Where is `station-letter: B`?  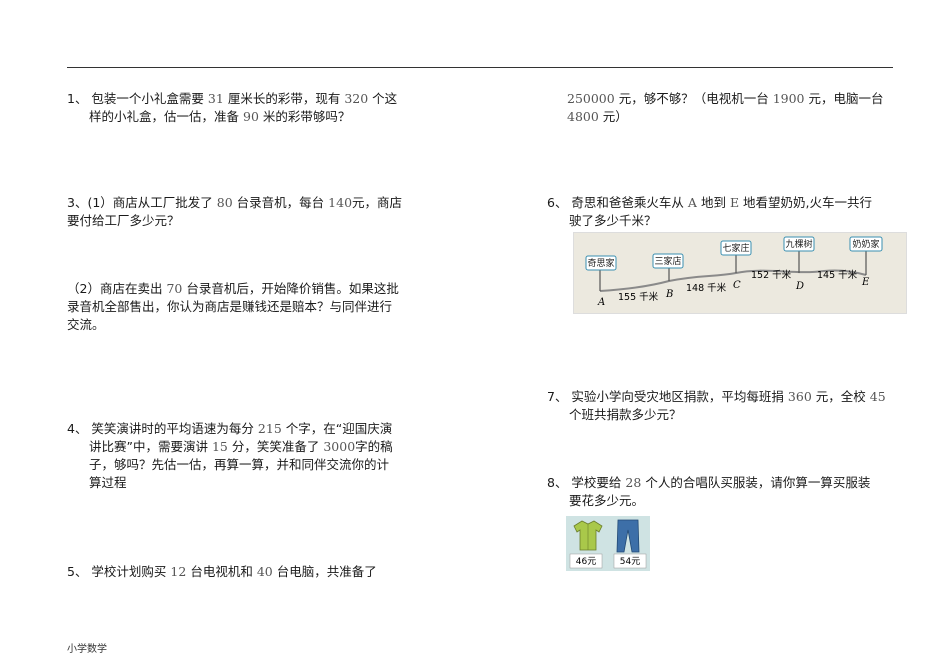
station-letter: B is located at coordinates (669, 294).